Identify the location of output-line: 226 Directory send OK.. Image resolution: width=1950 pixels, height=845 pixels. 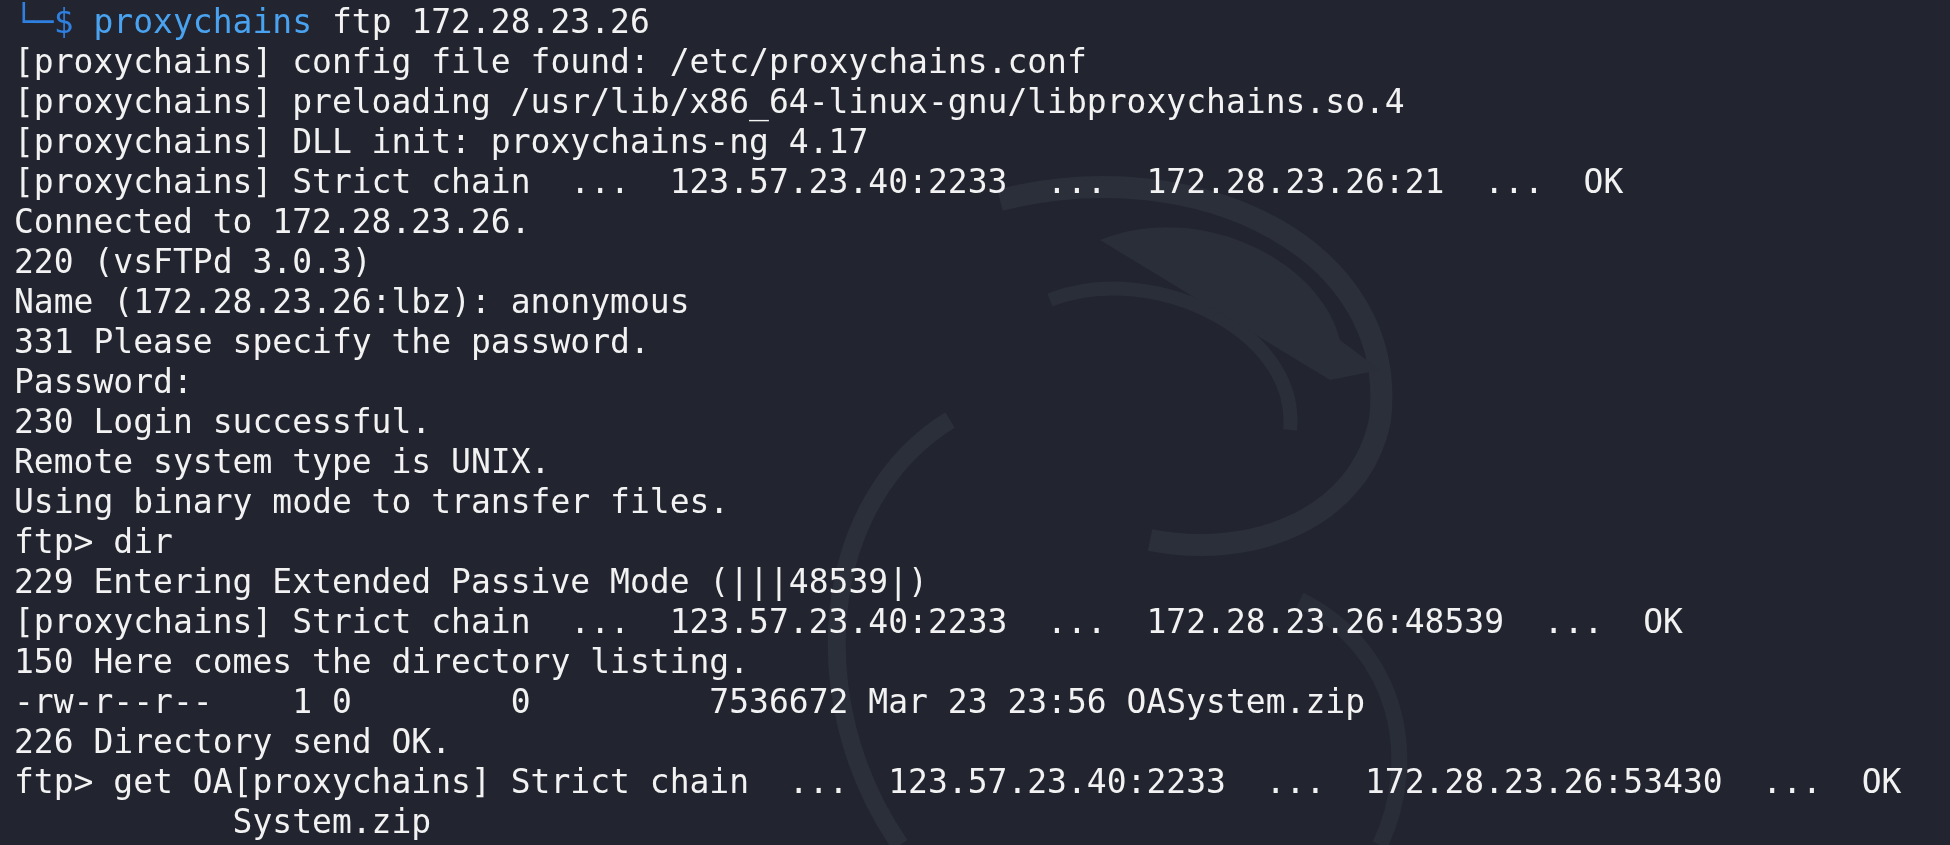
(233, 741).